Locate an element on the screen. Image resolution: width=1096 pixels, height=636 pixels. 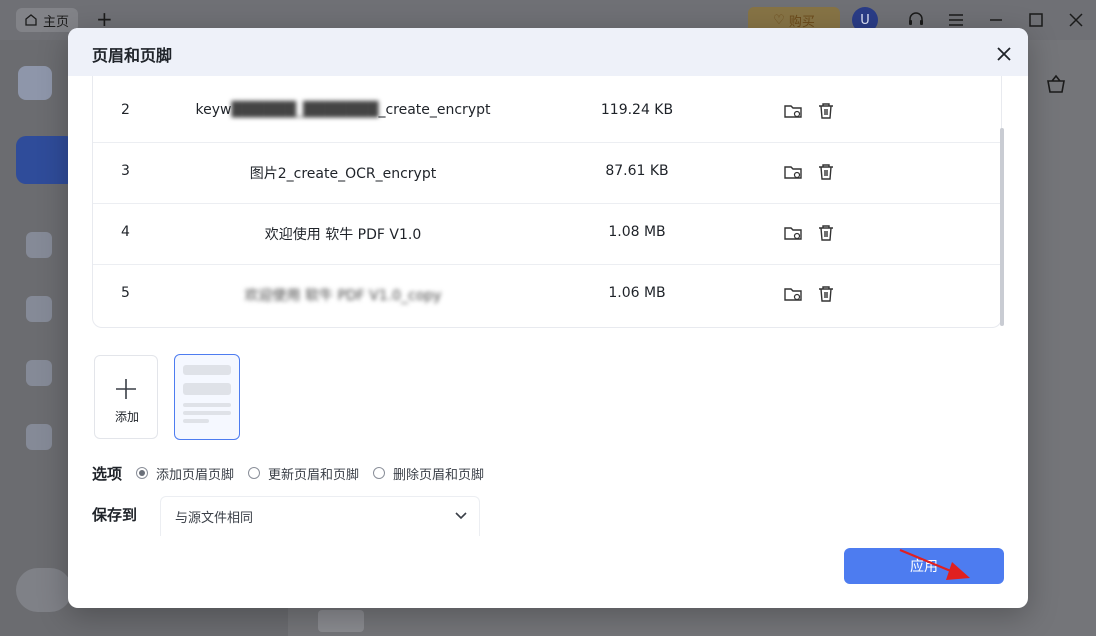
edit-icon is located at coordinates (39, 245).